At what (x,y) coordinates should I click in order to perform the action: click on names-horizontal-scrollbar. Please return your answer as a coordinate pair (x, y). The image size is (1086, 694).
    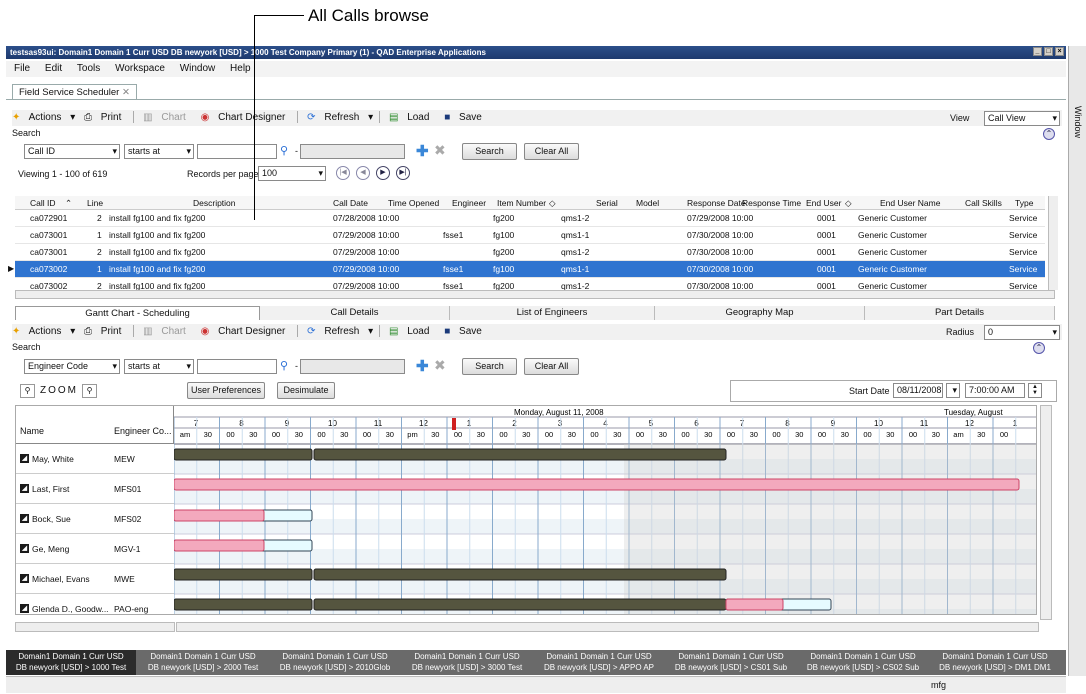
    Looking at the image, I should click on (95, 627).